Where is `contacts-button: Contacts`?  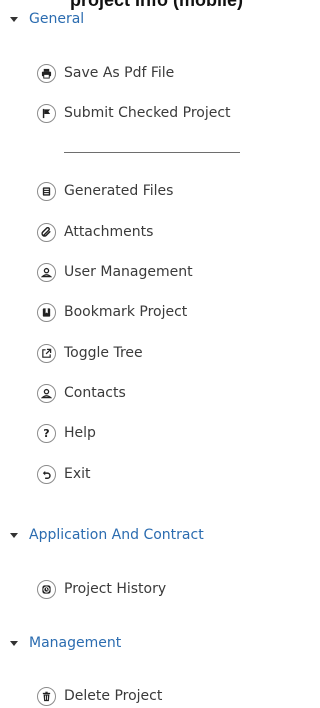 contacts-button: Contacts is located at coordinates (81, 393).